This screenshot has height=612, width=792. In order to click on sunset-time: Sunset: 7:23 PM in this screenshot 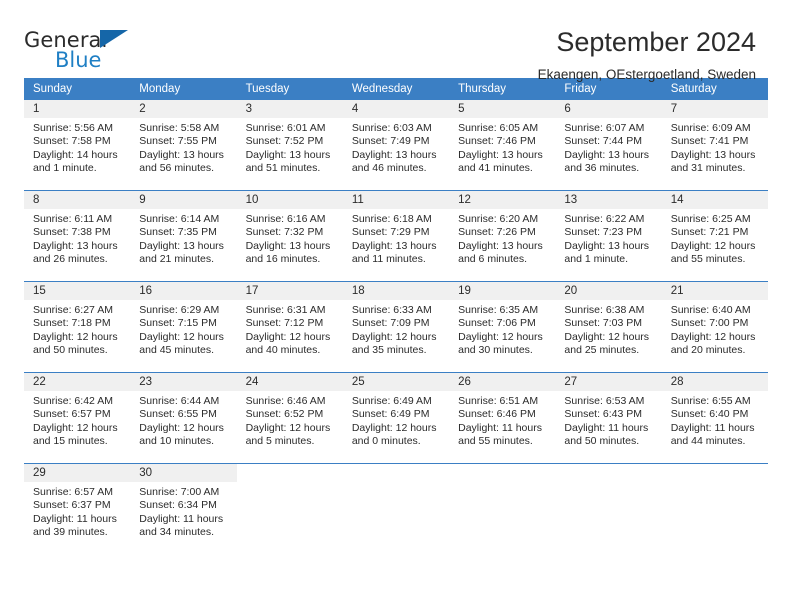, I will do `click(603, 232)`.